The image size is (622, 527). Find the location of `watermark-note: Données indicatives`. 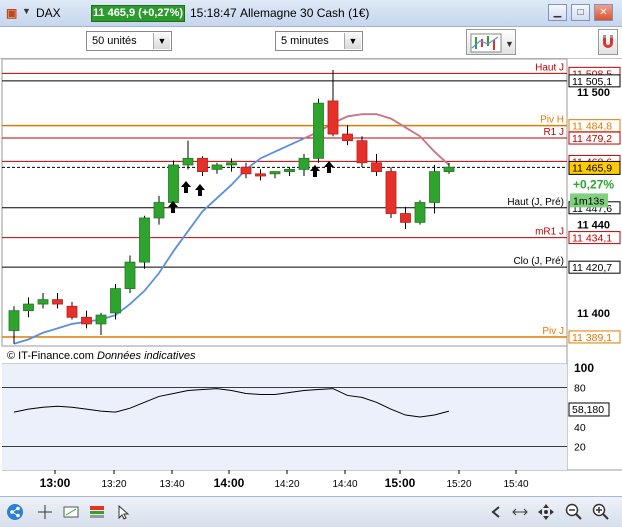

watermark-note: Données indicatives is located at coordinates (146, 356).